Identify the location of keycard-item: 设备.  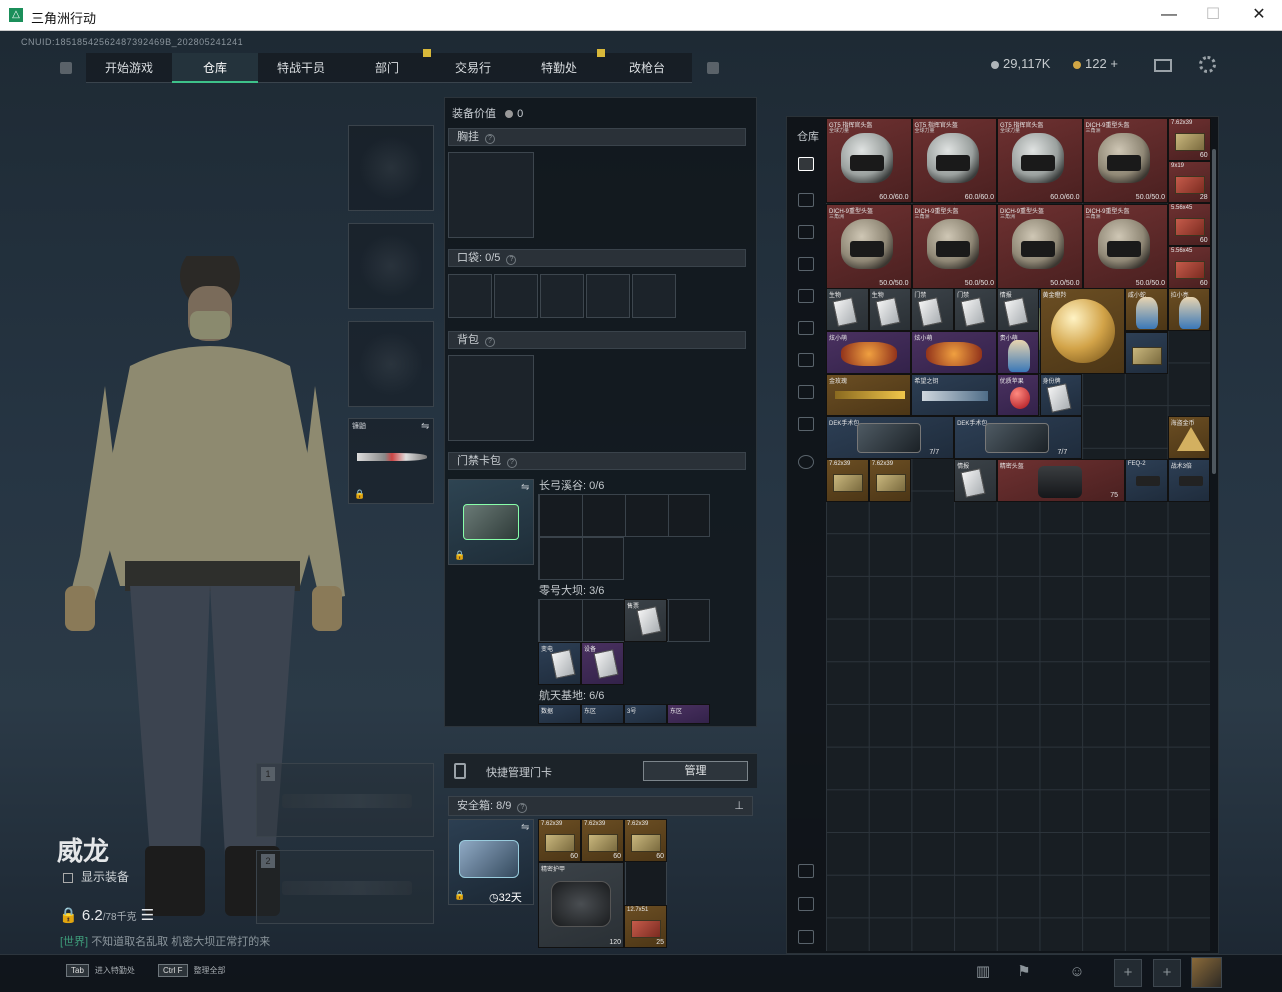
(602, 663).